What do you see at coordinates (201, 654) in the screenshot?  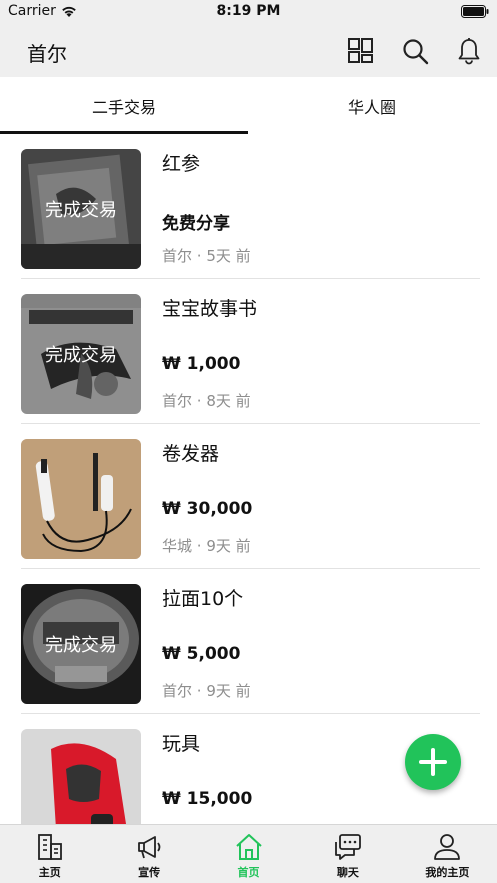 I see `item-price: ₩ 5,000` at bounding box center [201, 654].